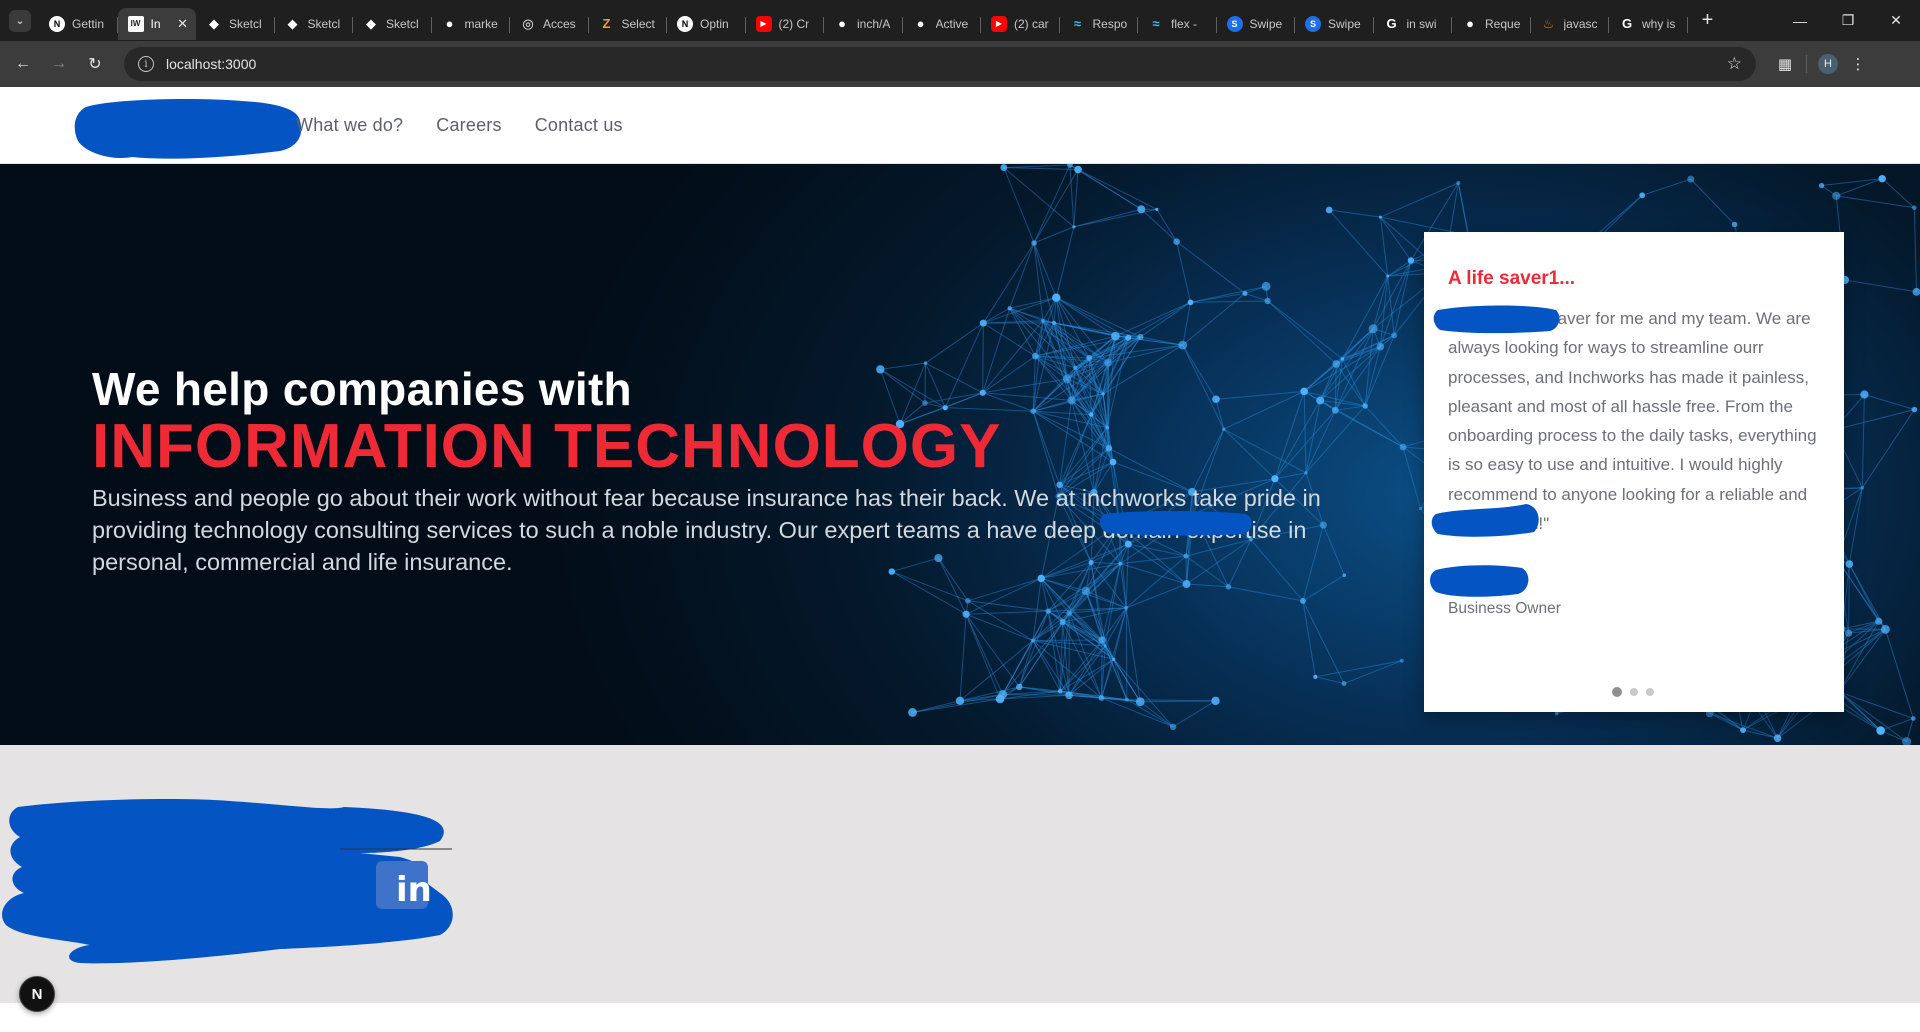 The width and height of the screenshot is (1920, 1032). I want to click on nav-link: Contact us, so click(579, 125).